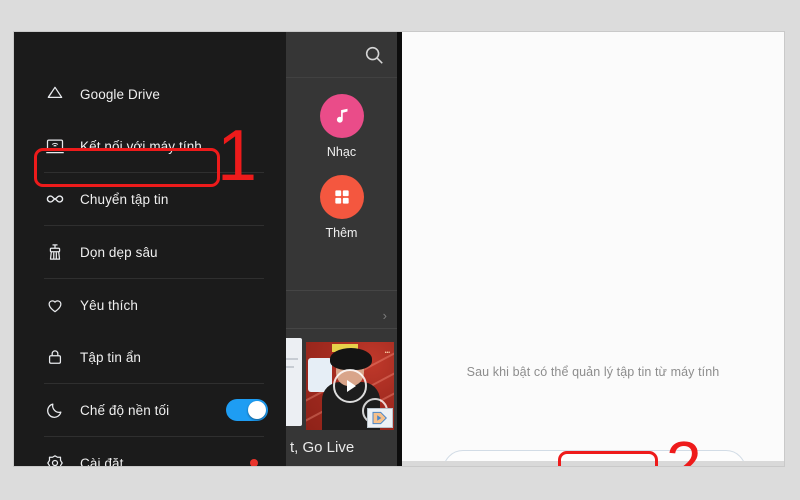 This screenshot has width=800, height=500. Describe the element at coordinates (684, 447) in the screenshot. I see `annotation-step-2: 2` at that location.